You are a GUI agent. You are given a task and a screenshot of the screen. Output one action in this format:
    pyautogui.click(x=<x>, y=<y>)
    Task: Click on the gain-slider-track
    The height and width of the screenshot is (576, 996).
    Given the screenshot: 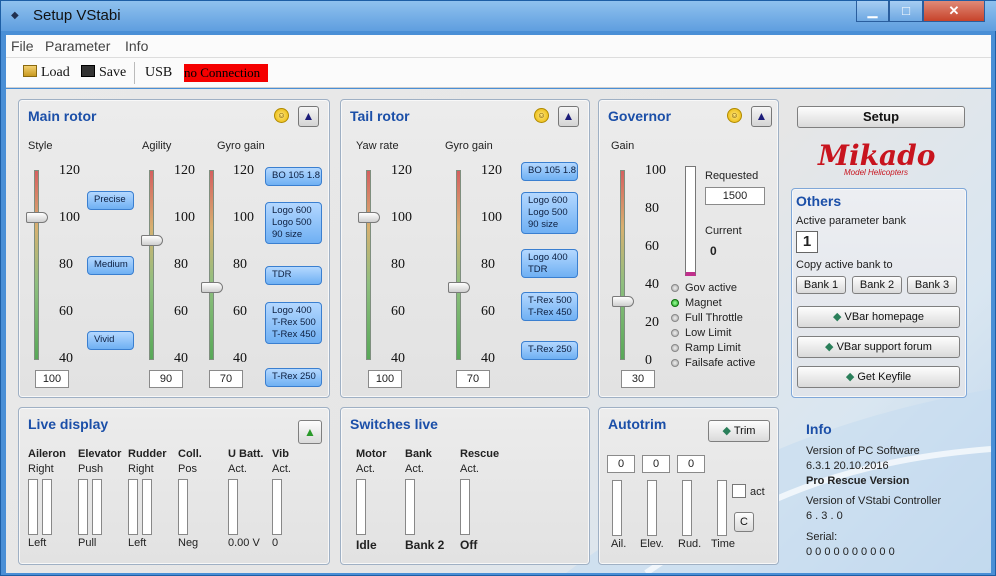 What is the action you would take?
    pyautogui.click(x=622, y=265)
    